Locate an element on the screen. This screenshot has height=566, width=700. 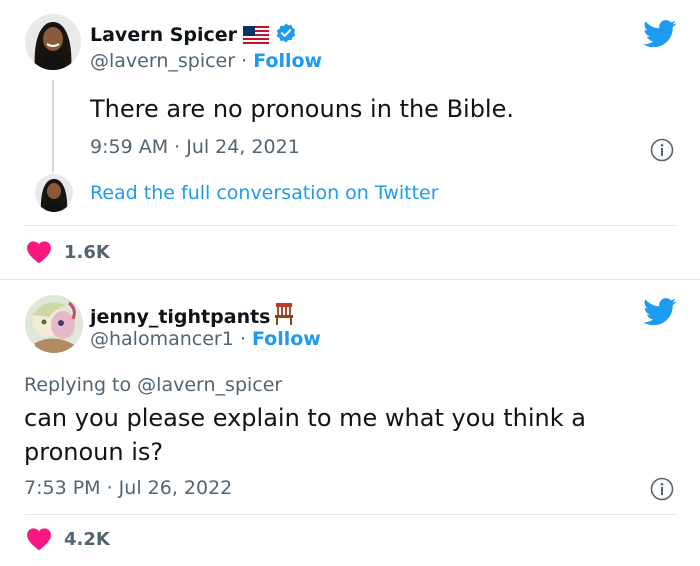
replying-to: Replying to @lavern_spicer is located at coordinates (153, 385).